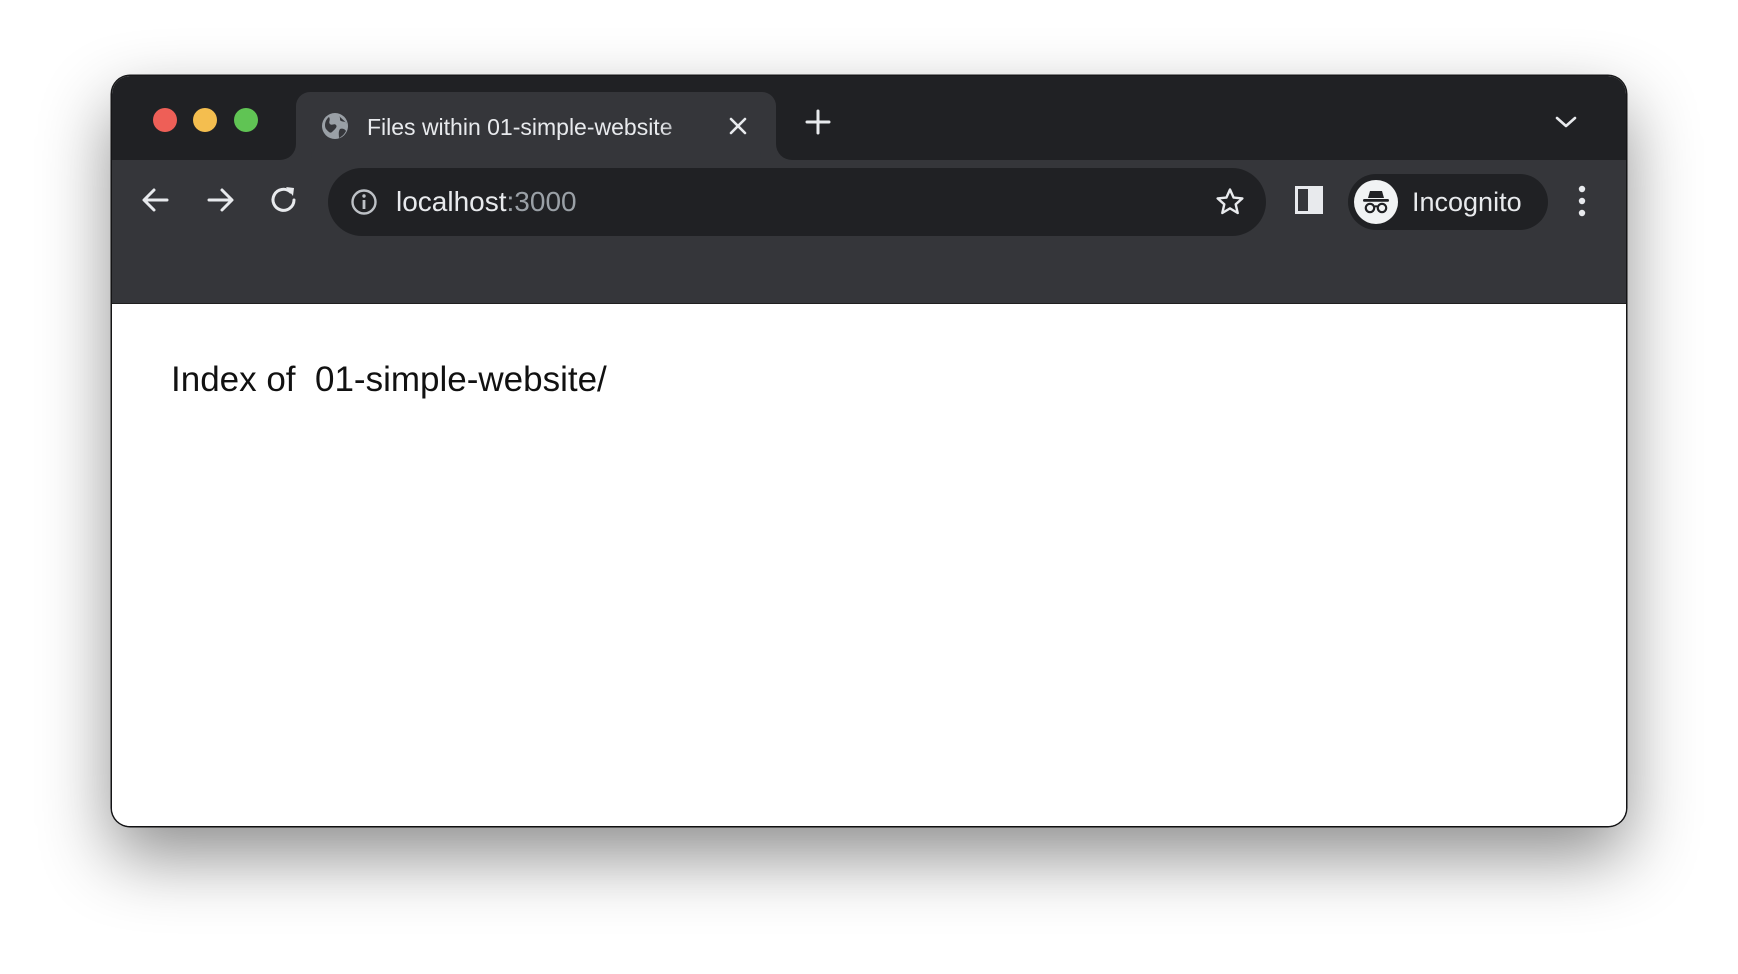 This screenshot has height=974, width=1738. Describe the element at coordinates (165, 120) in the screenshot. I see `window-close-button` at that location.